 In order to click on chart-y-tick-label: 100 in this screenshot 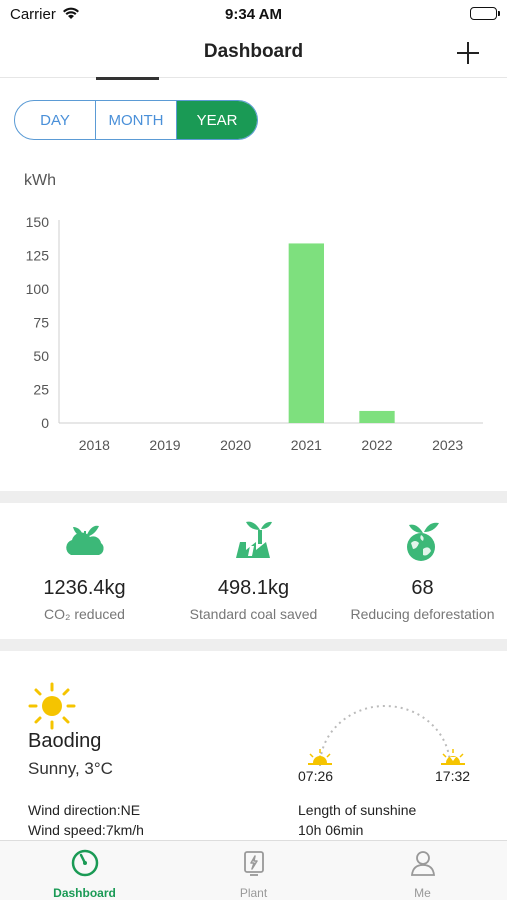, I will do `click(38, 289)`.